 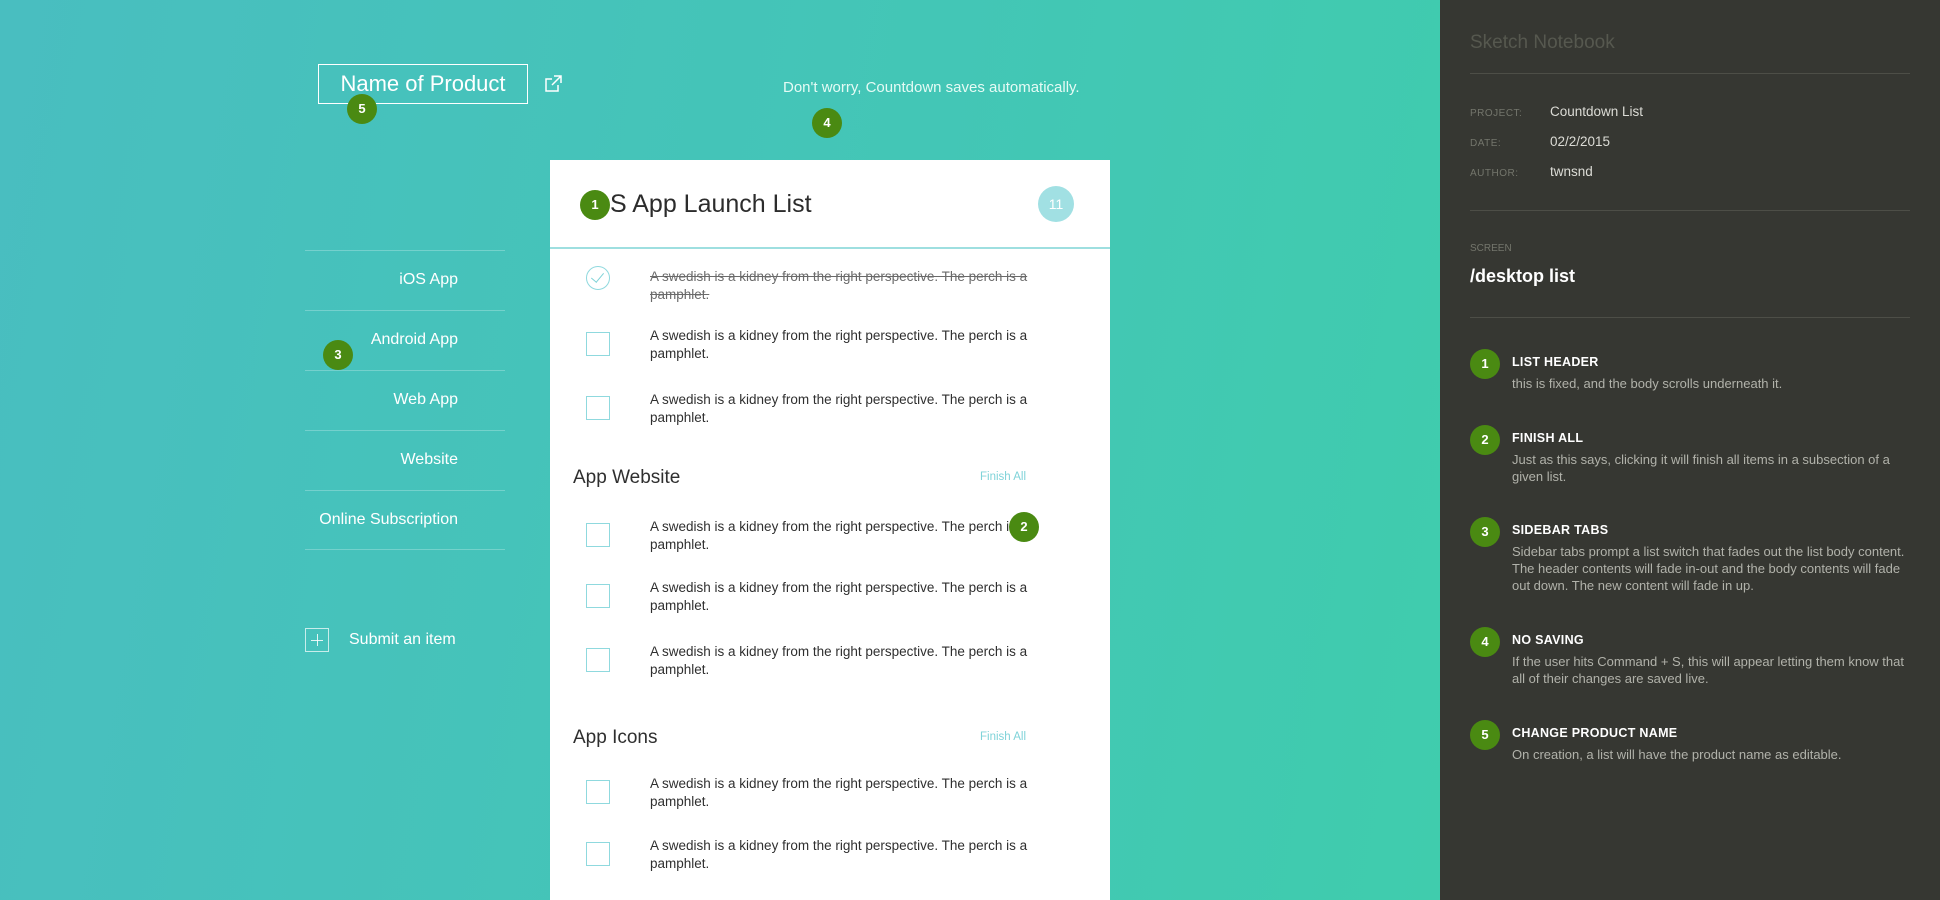 What do you see at coordinates (830, 204) in the screenshot?
I see `list-header: S App Launch List 11` at bounding box center [830, 204].